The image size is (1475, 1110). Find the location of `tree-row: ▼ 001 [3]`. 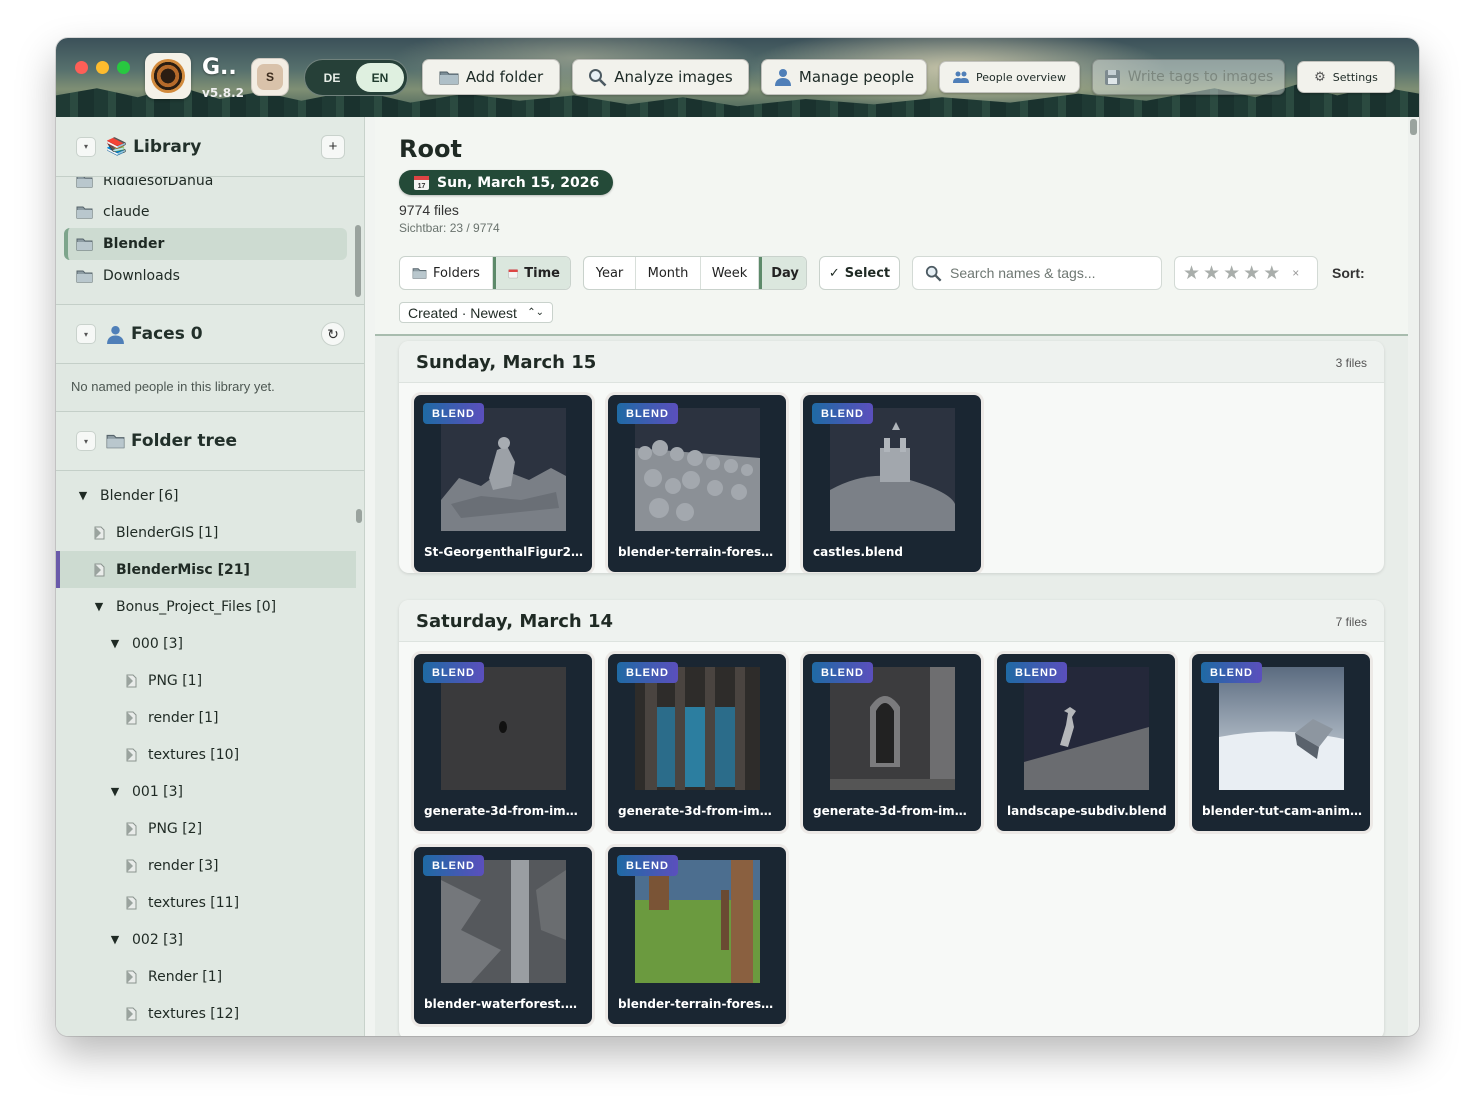

tree-row: ▼ 001 [3] is located at coordinates (206, 791).